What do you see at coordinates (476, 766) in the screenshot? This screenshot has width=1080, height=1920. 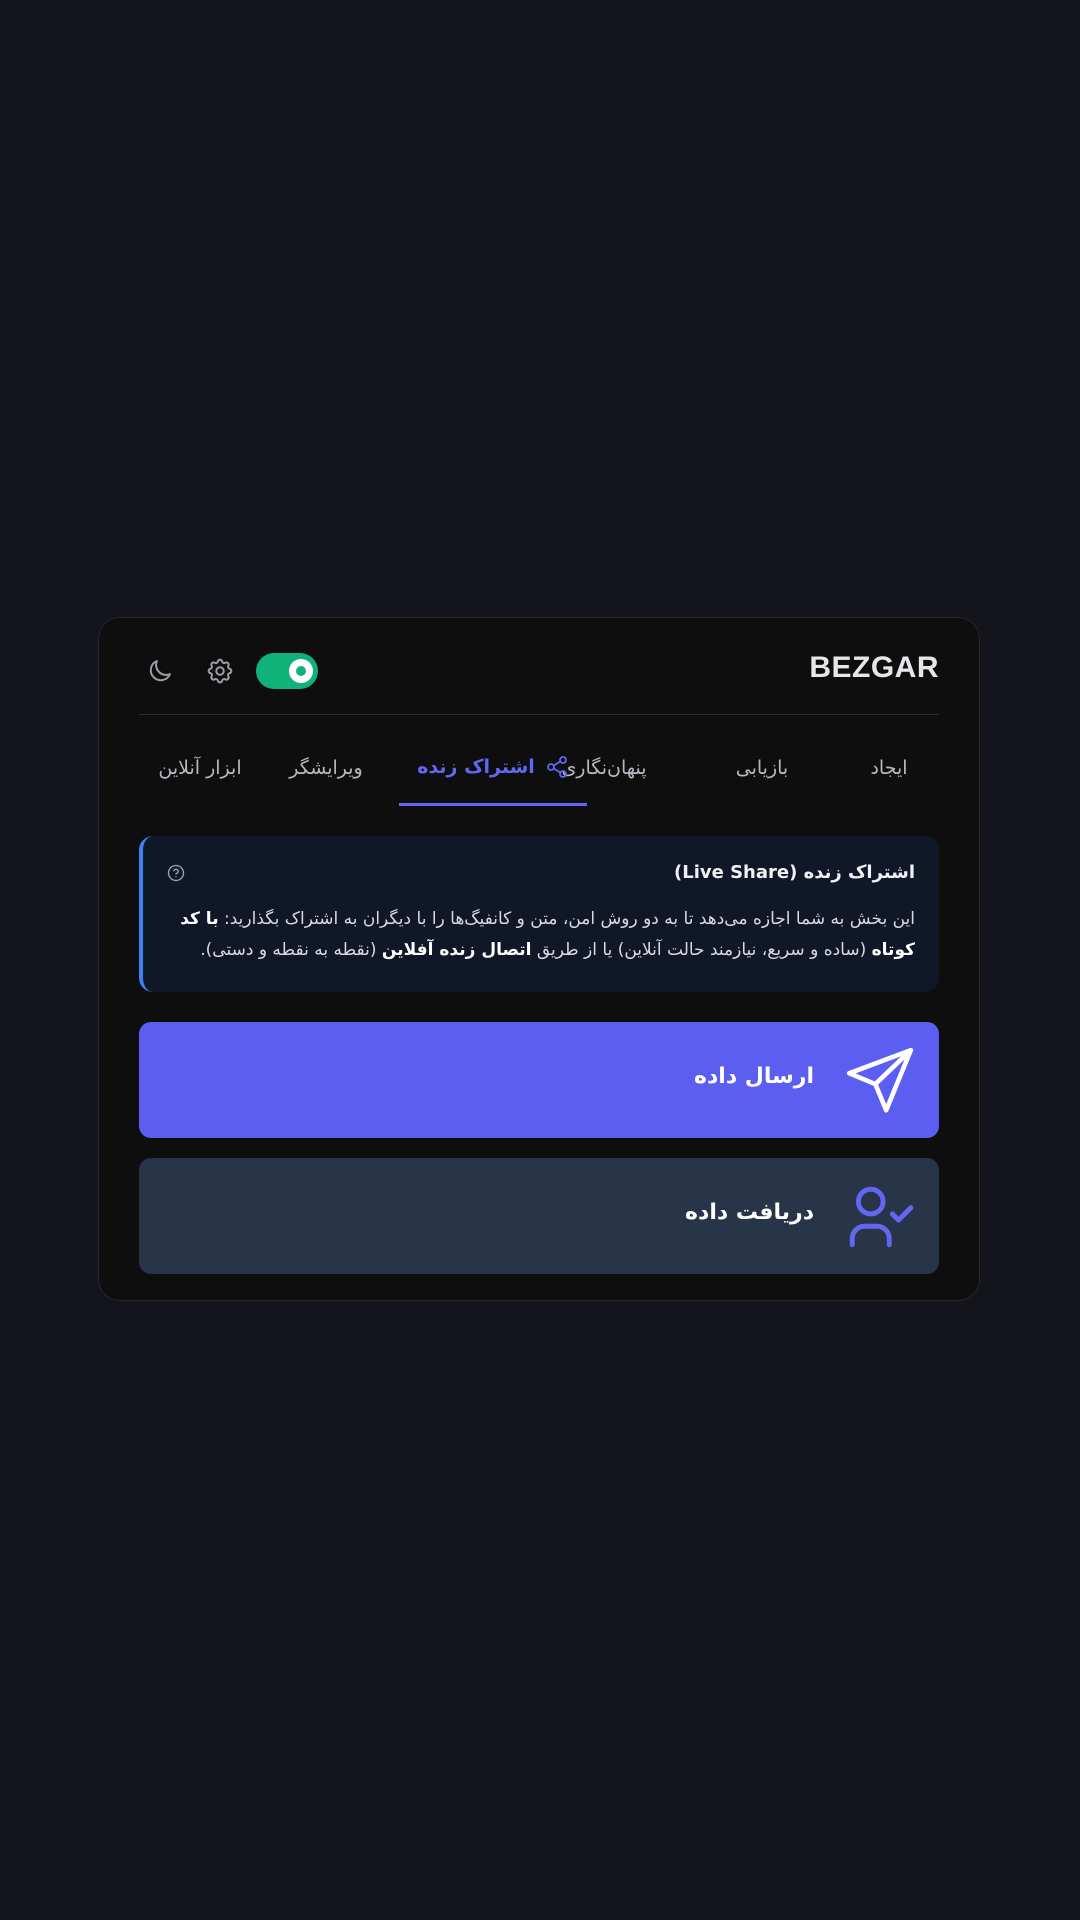 I see `tab-label: اشتراک زنده` at bounding box center [476, 766].